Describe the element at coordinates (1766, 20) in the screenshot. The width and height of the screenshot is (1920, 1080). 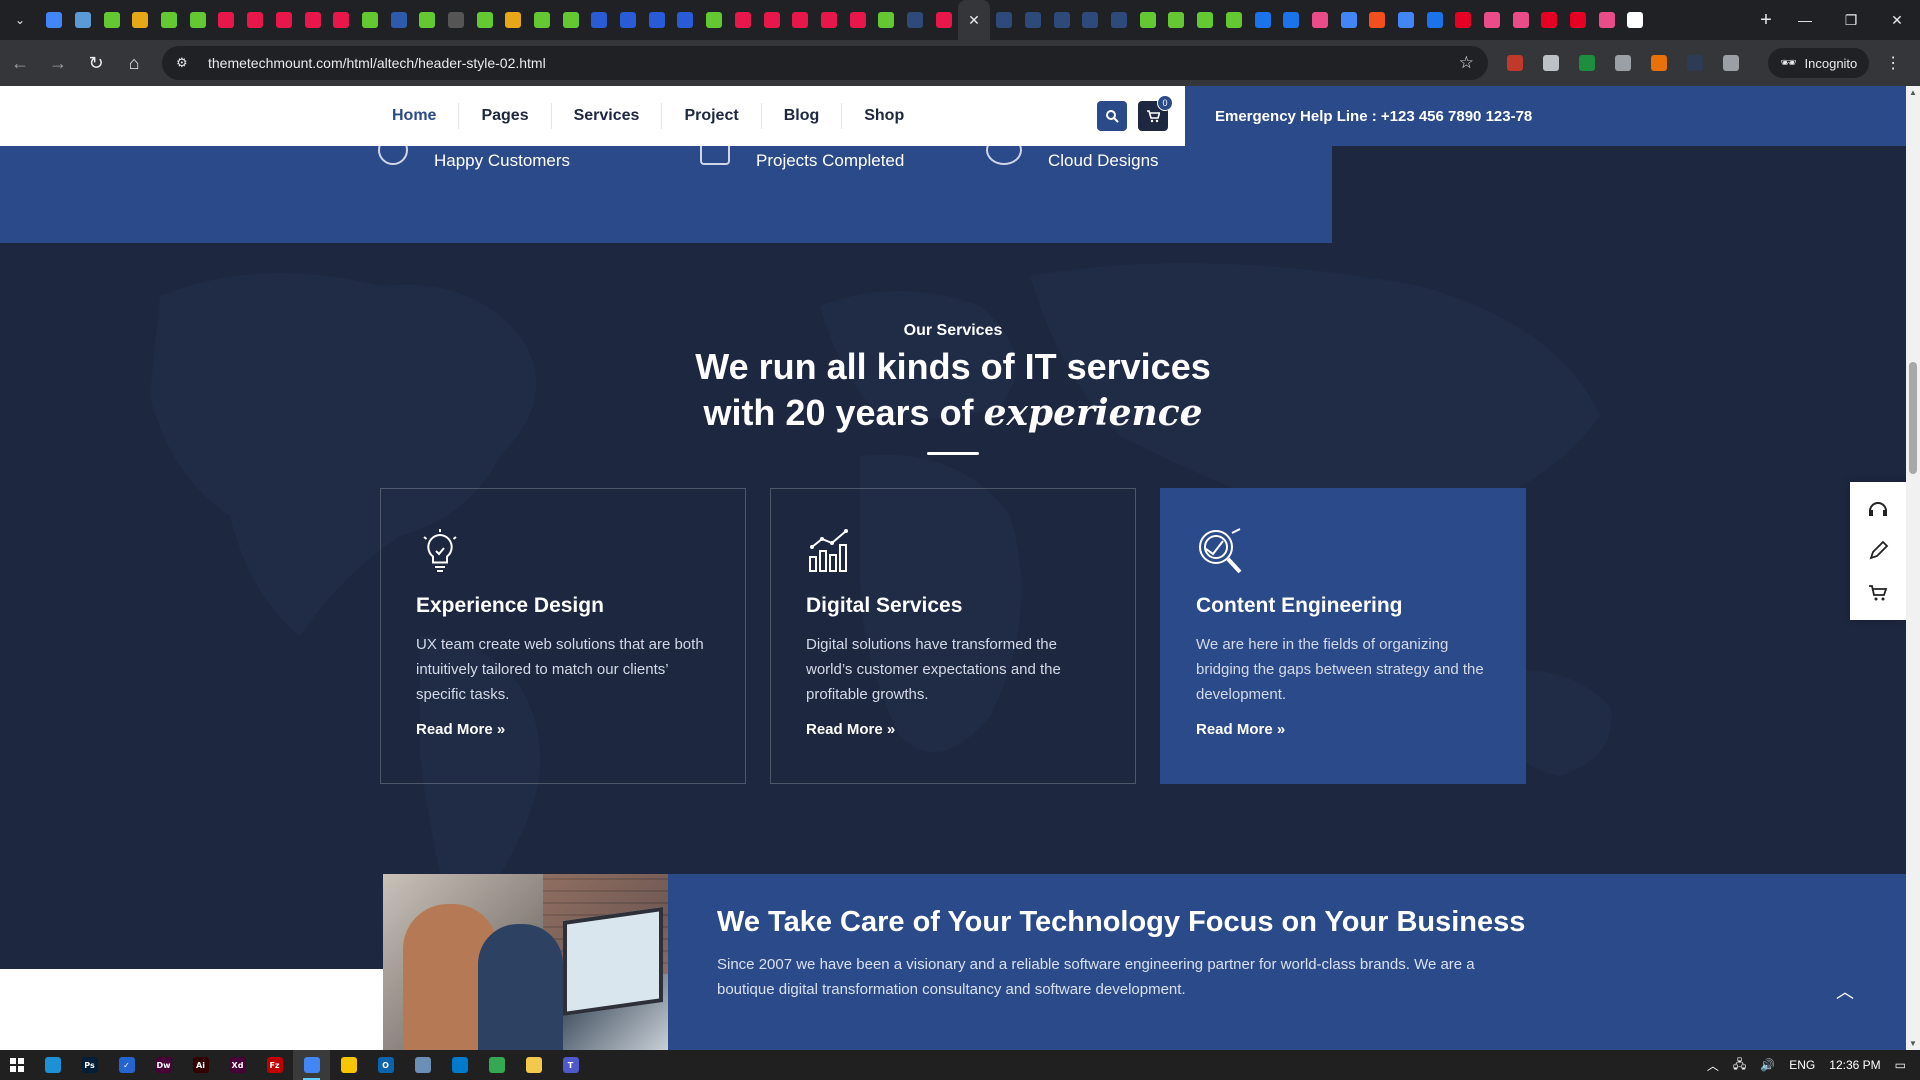
I see `new-tab-button: +` at that location.